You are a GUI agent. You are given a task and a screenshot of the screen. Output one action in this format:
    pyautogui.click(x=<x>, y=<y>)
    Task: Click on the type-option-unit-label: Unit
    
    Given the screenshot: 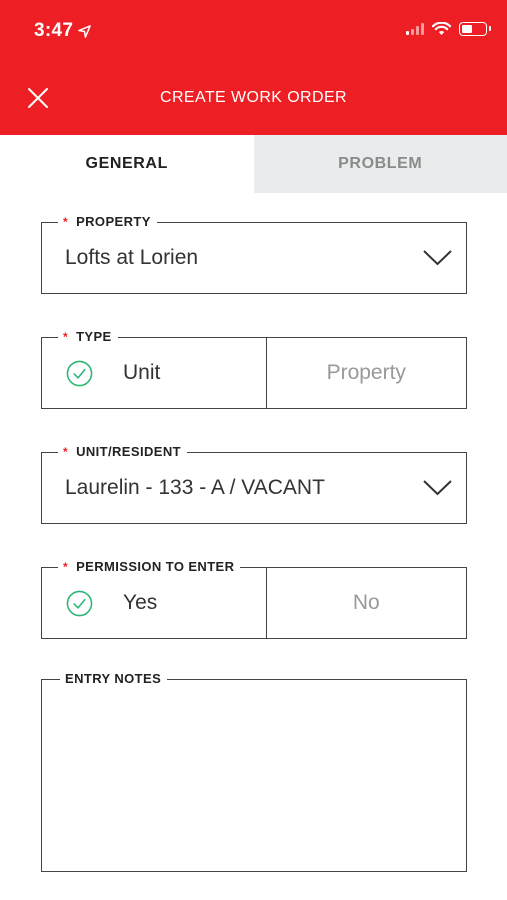 What is the action you would take?
    pyautogui.click(x=142, y=372)
    